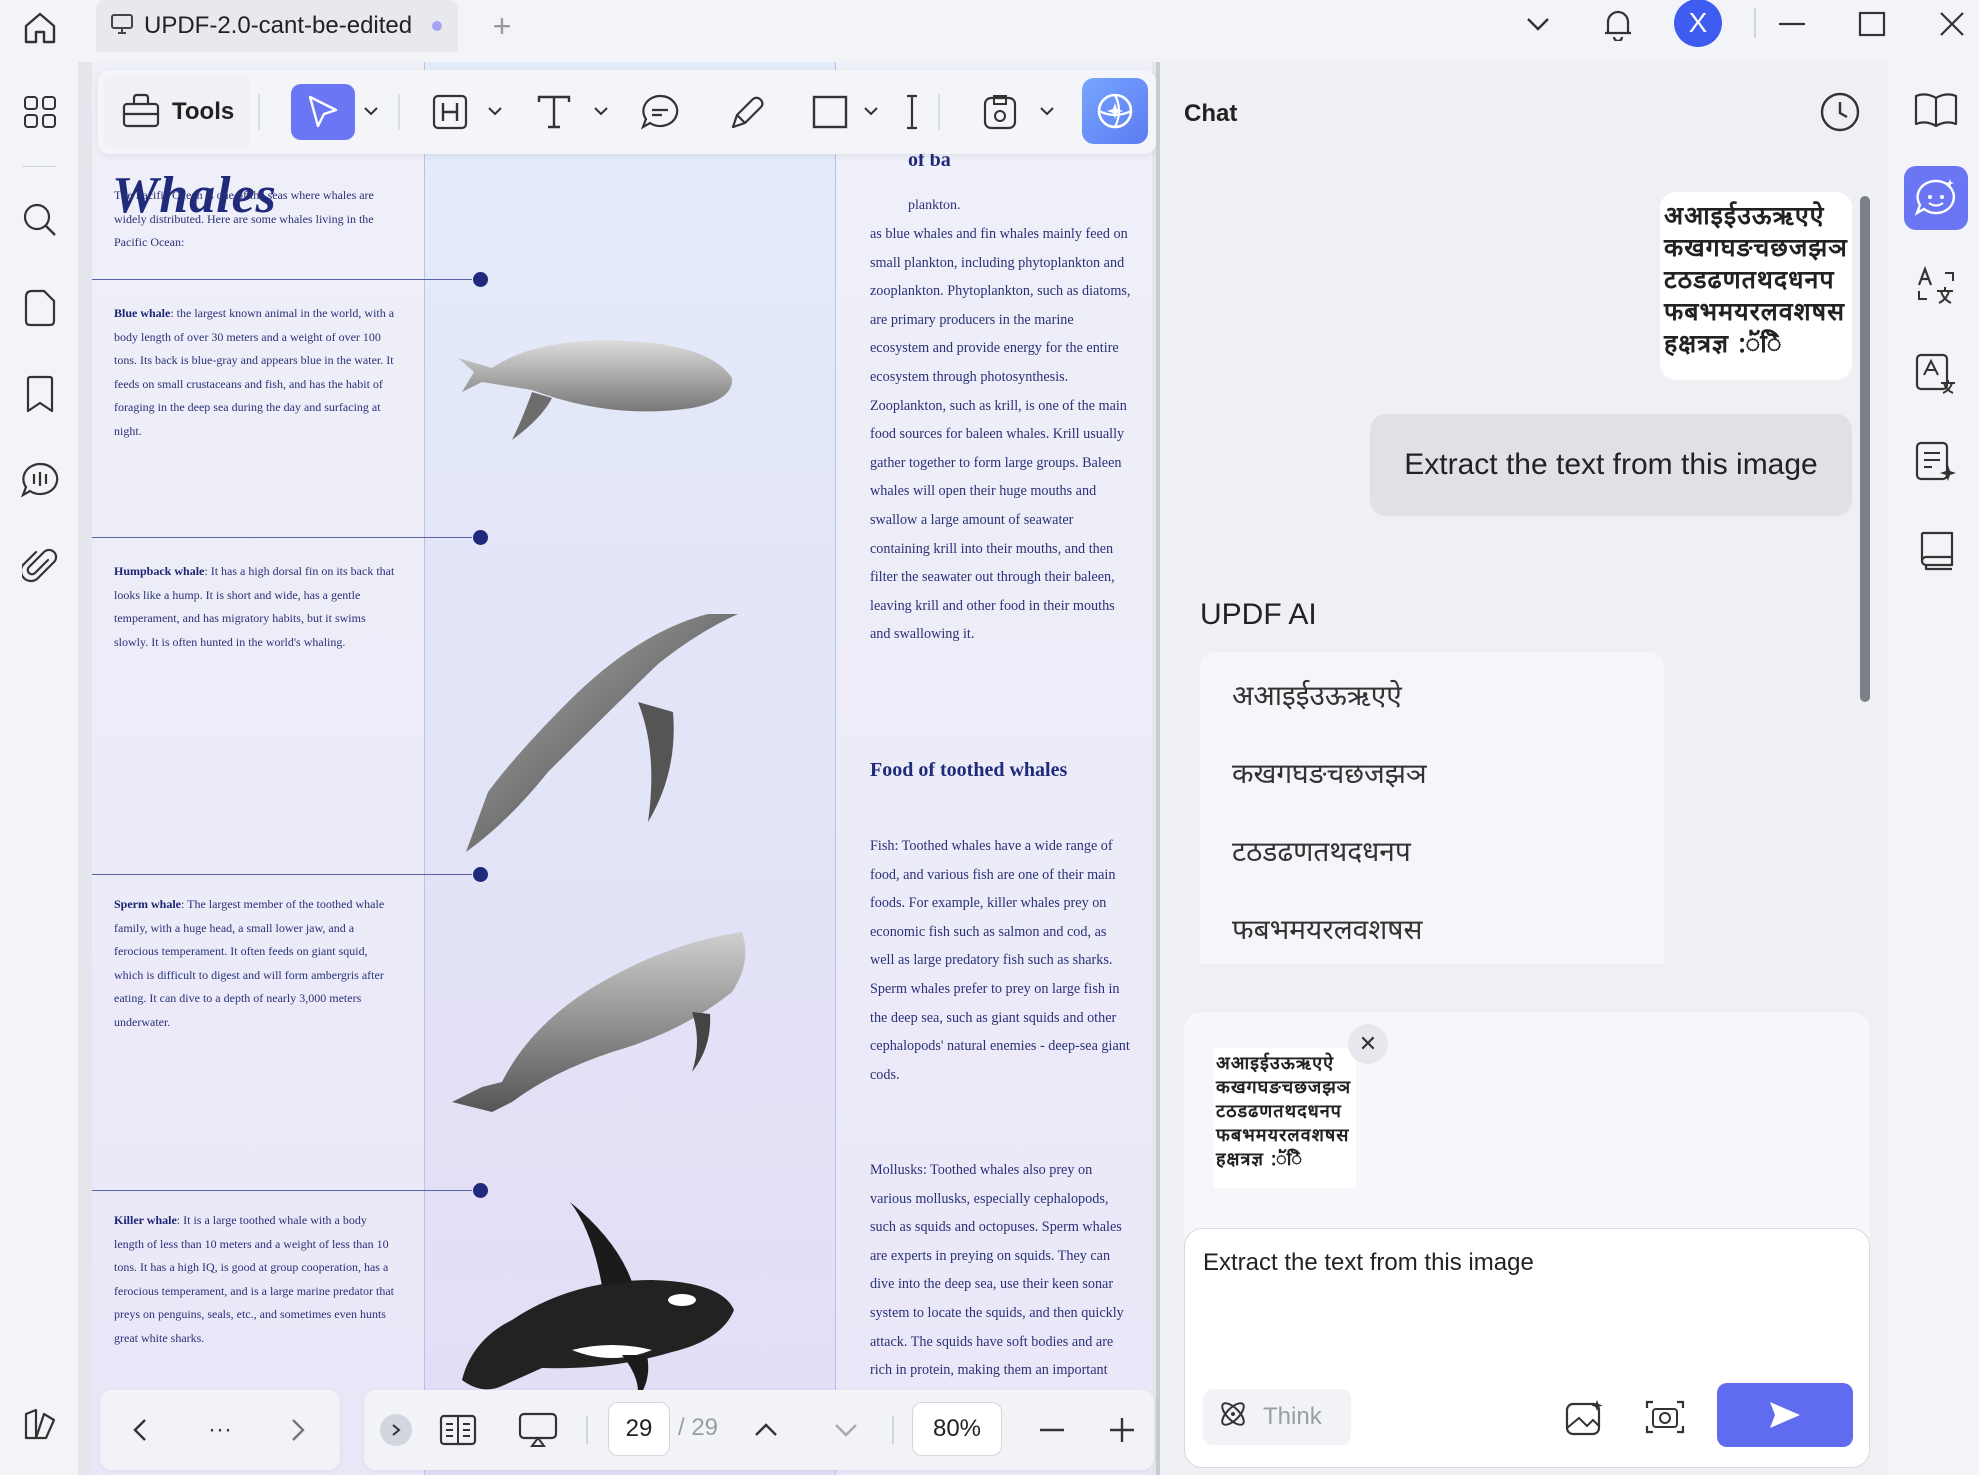 Image resolution: width=1979 pixels, height=1475 pixels. Describe the element at coordinates (766, 1430) in the screenshot. I see `previous-page-icon` at that location.